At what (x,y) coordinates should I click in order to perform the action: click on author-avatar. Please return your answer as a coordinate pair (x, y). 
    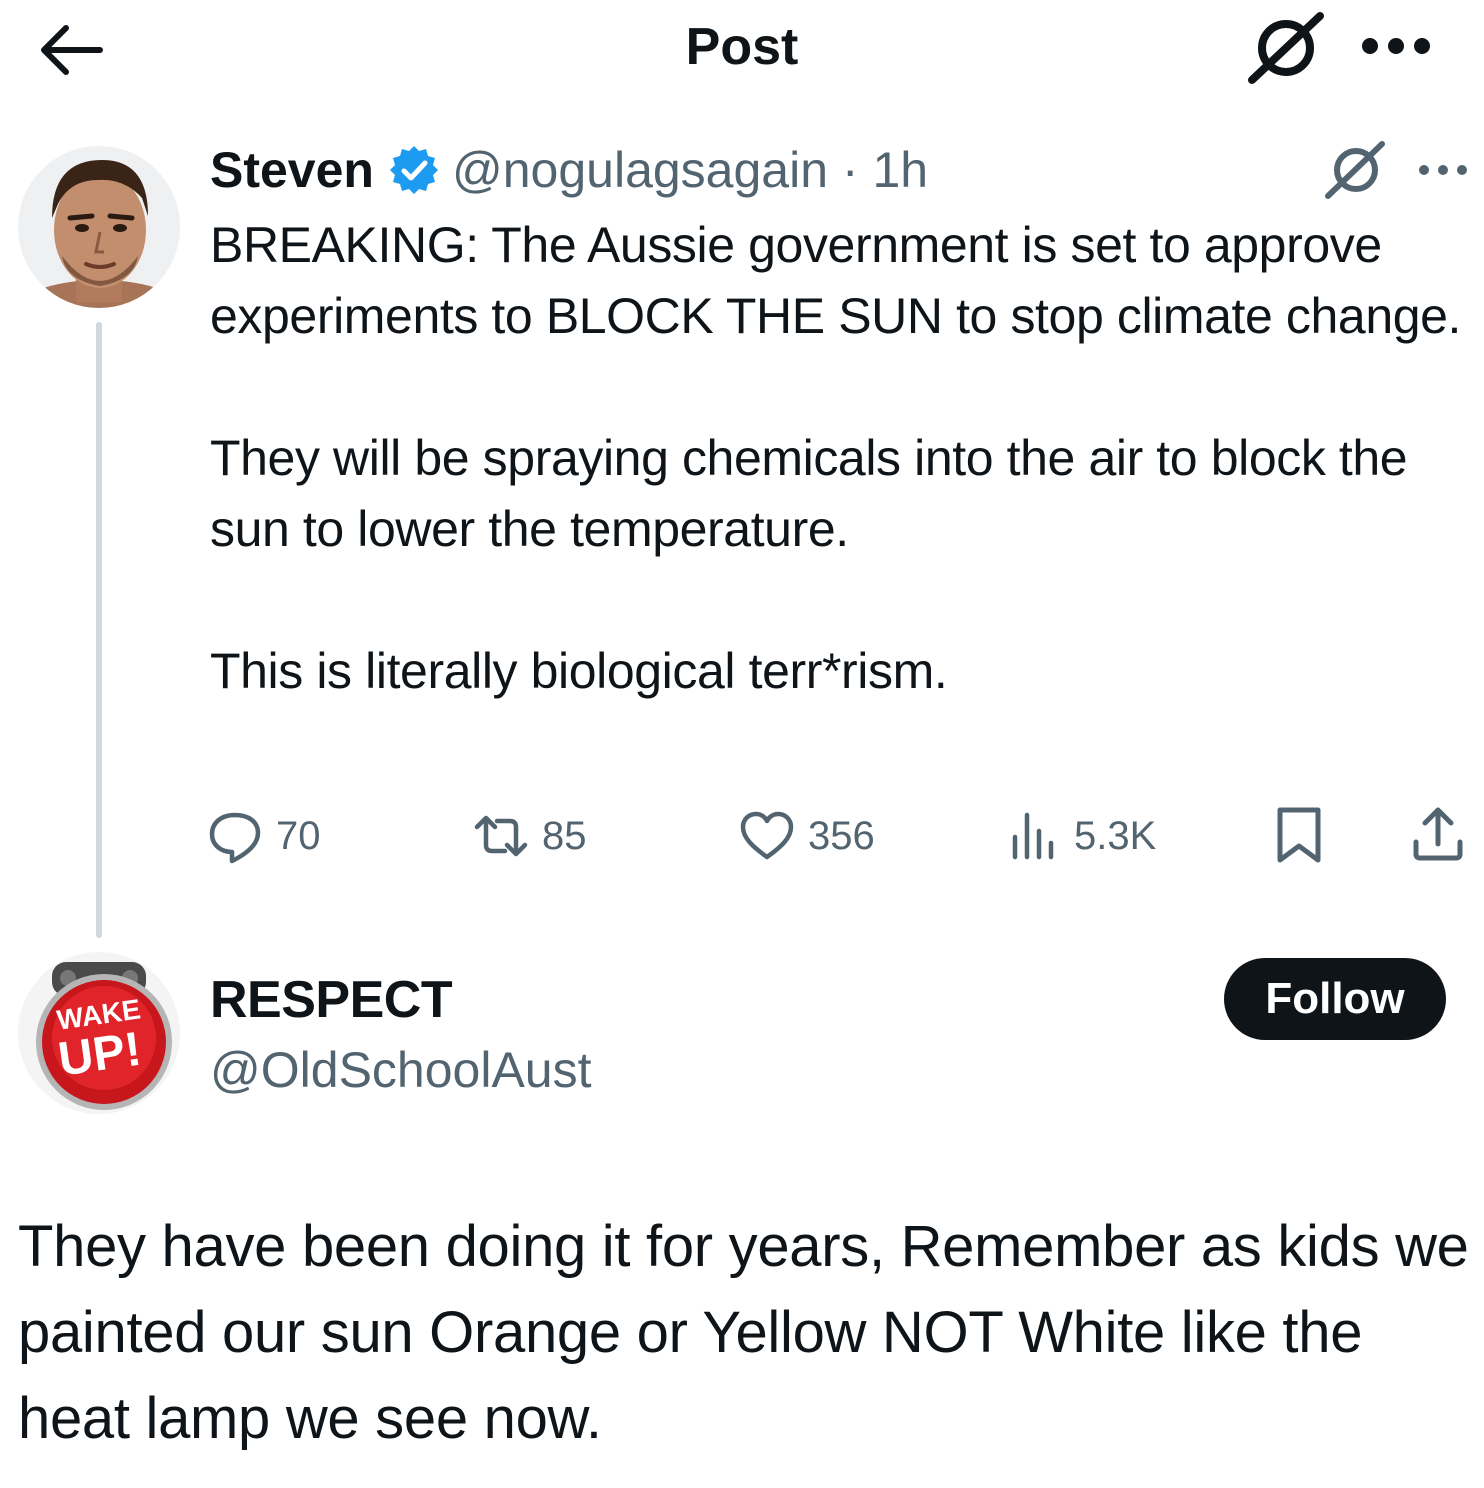
    Looking at the image, I should click on (99, 227).